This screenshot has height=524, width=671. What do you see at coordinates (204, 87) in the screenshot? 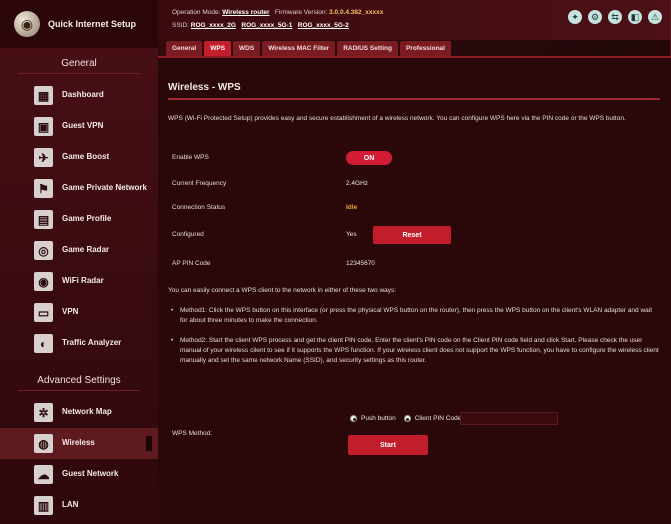
I see `page-title: Wireless - WPS` at bounding box center [204, 87].